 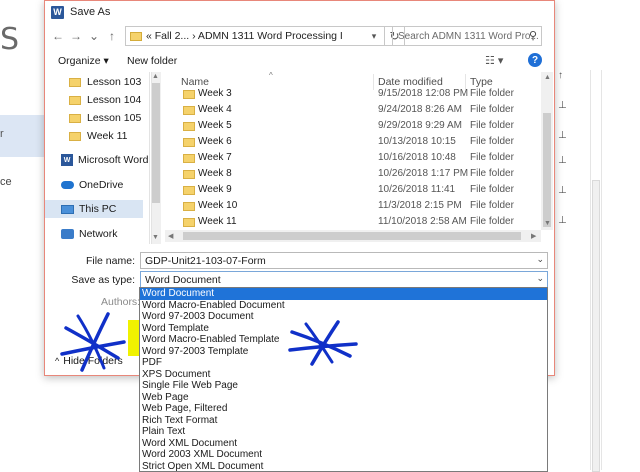 I want to click on backstage-item-r: r, so click(x=2, y=134).